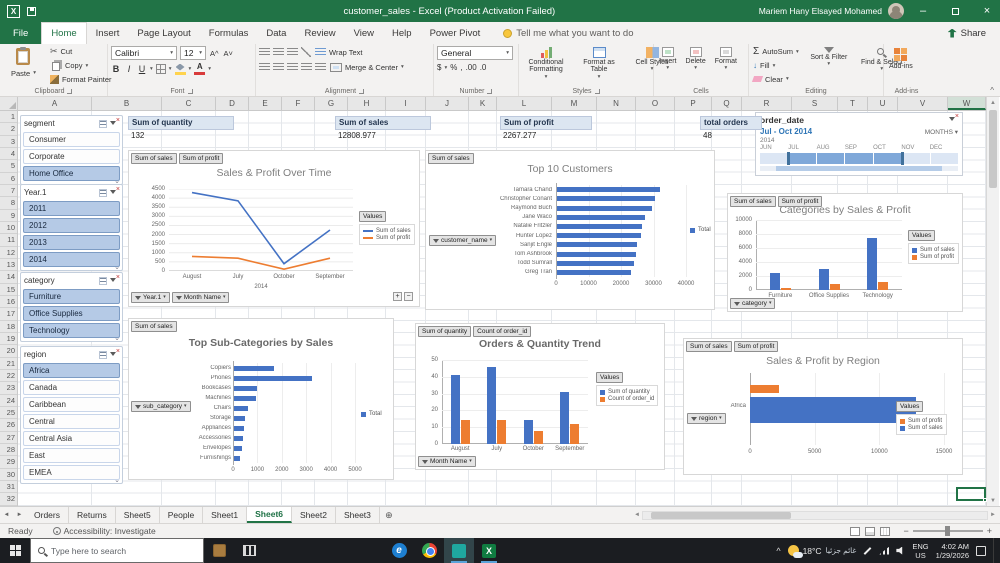  Describe the element at coordinates (9, 104) in the screenshot. I see `select-all-button` at that location.